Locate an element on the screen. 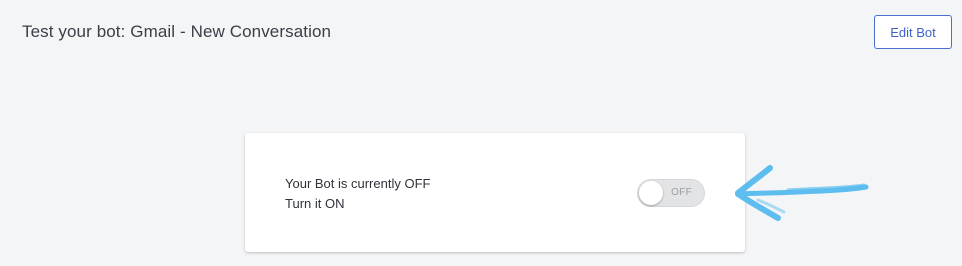 The width and height of the screenshot is (962, 266). toggle-knob is located at coordinates (651, 193).